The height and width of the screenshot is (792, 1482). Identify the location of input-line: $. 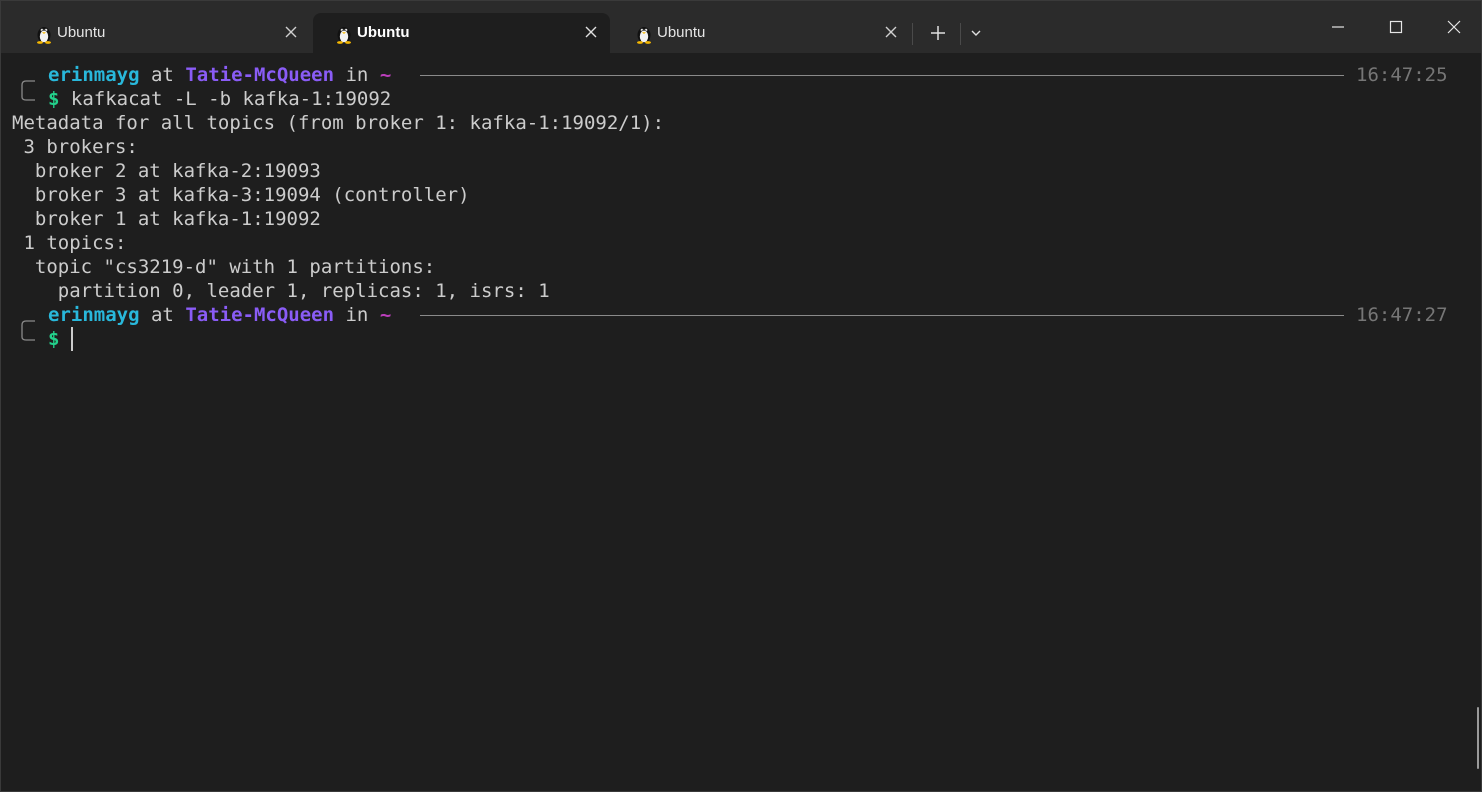
(53, 339).